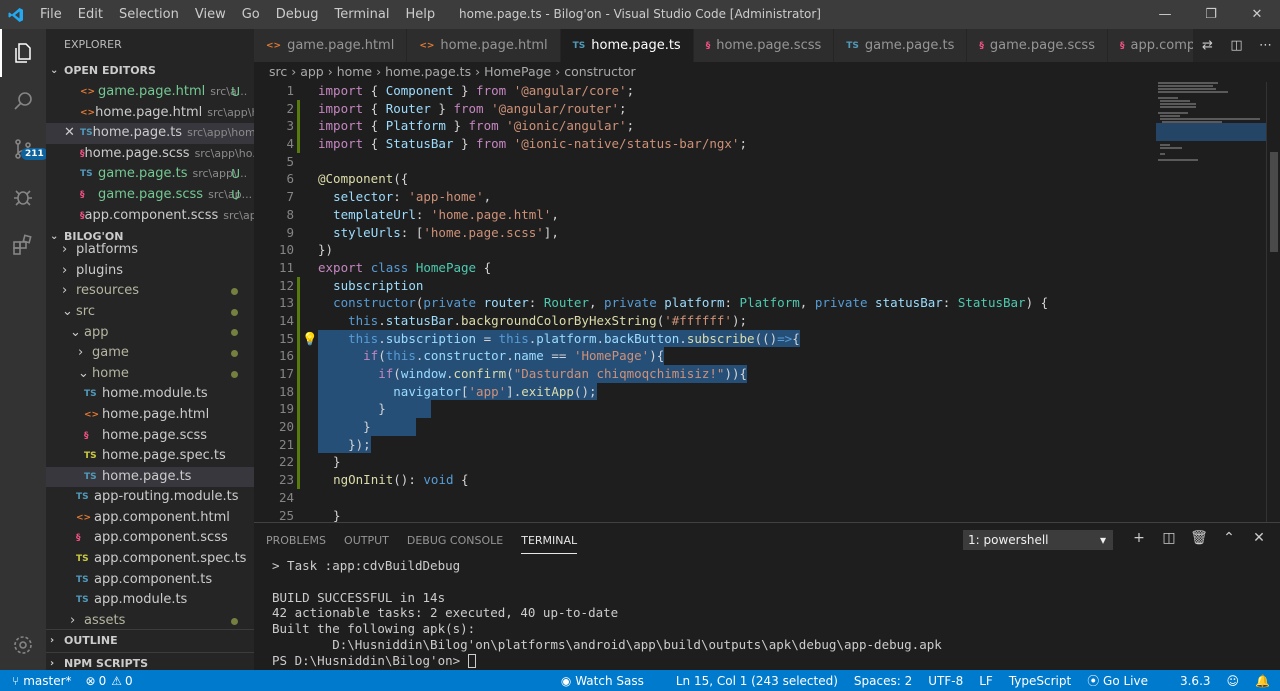  What do you see at coordinates (1211, 14) in the screenshot?
I see `restore-button: ❐` at bounding box center [1211, 14].